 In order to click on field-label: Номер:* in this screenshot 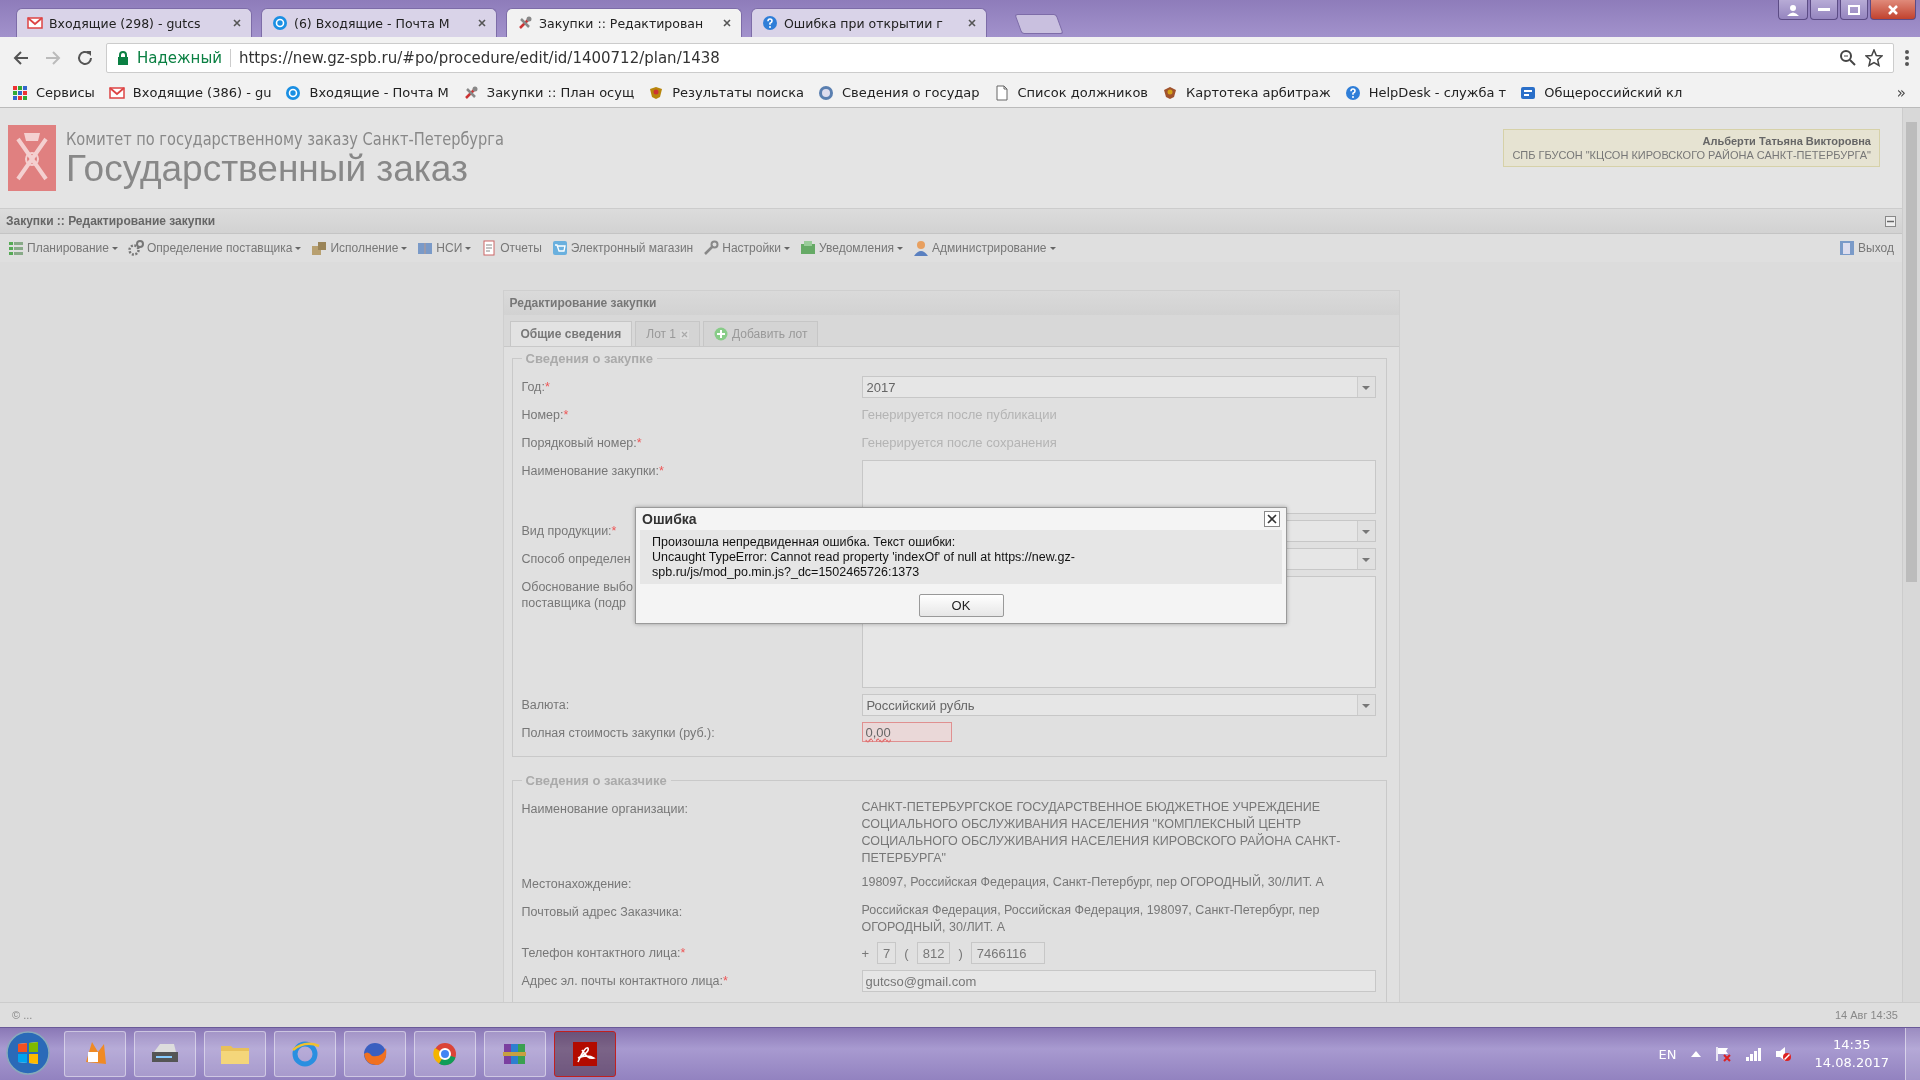, I will do `click(545, 415)`.